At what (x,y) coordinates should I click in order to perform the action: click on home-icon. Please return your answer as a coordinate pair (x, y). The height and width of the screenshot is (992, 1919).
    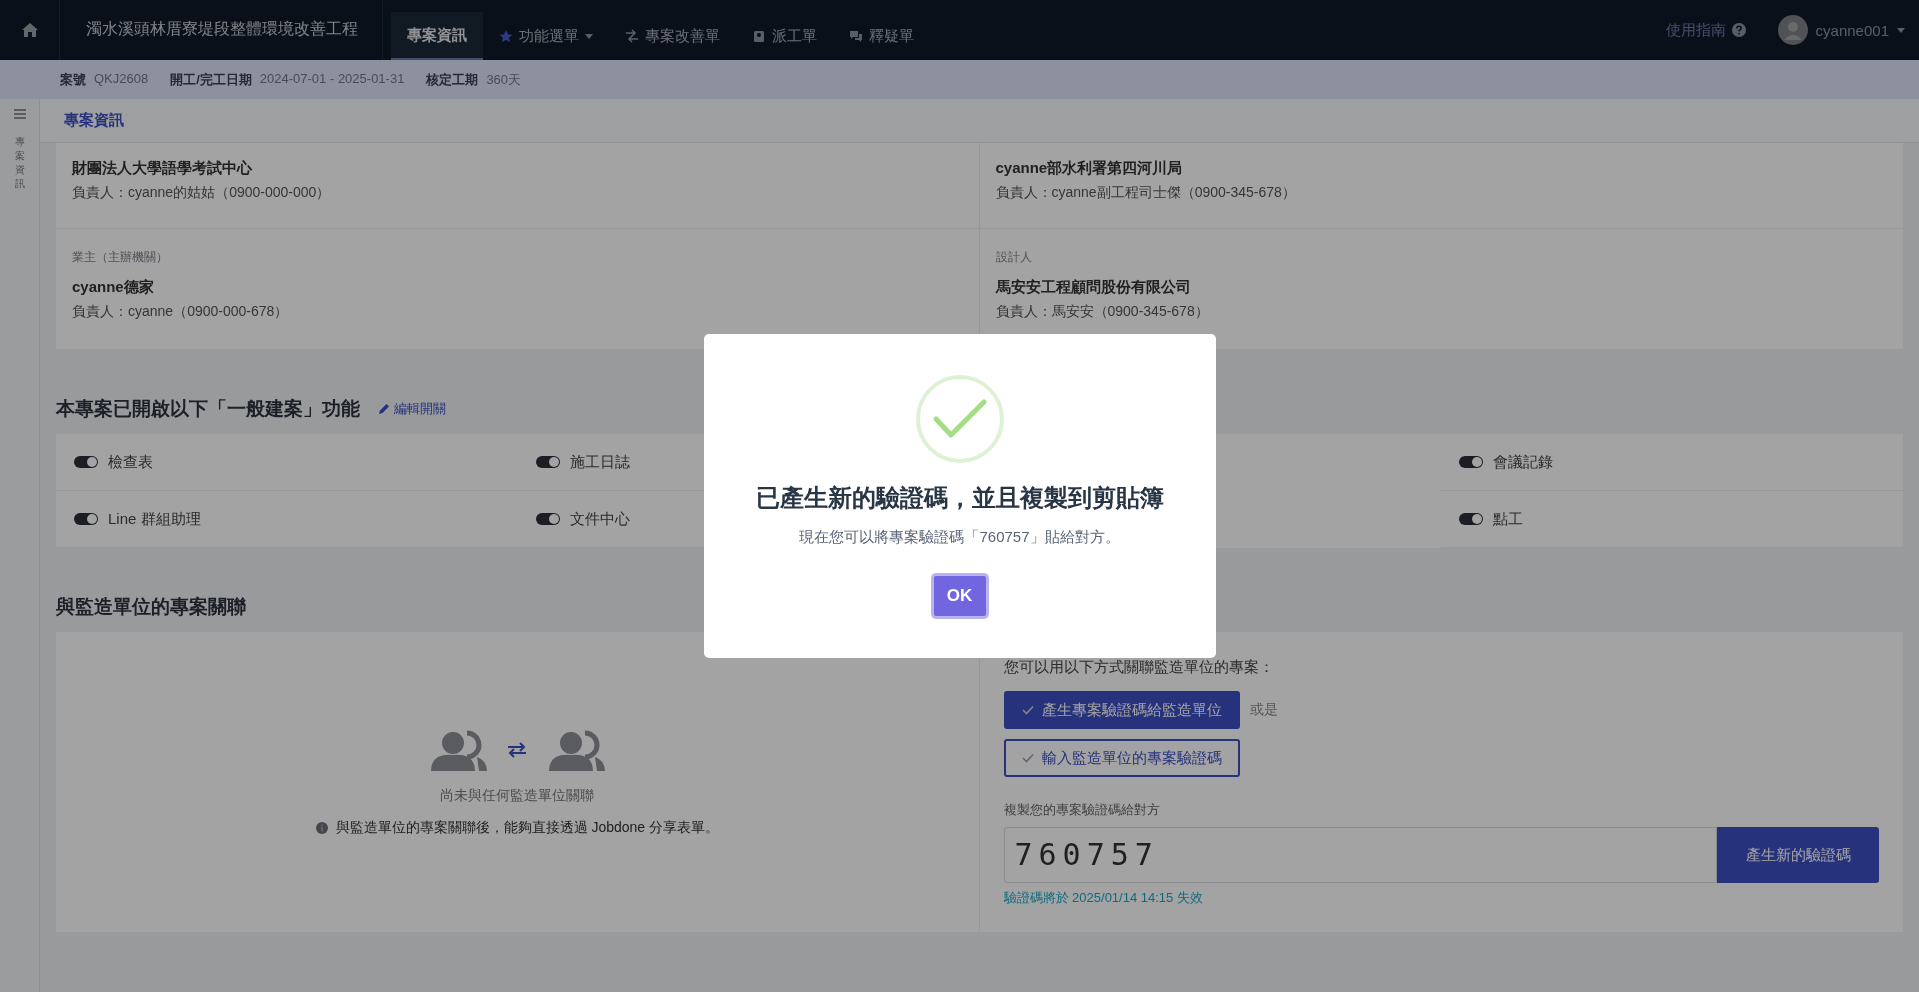
    Looking at the image, I should click on (29, 30).